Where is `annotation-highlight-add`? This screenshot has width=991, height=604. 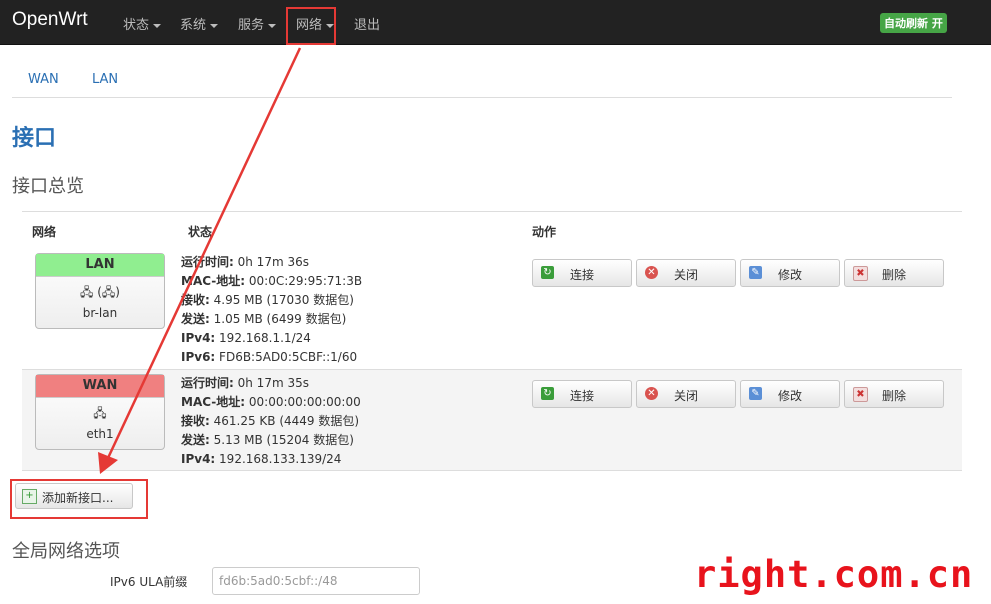 annotation-highlight-add is located at coordinates (79, 499).